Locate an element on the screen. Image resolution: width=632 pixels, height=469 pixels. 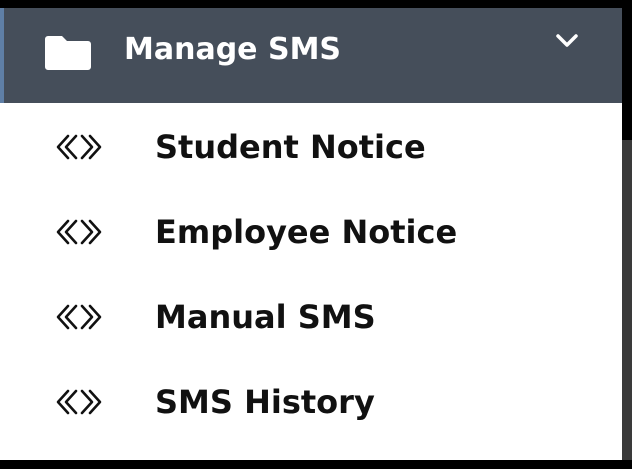
submenu-item-label: Employee Notice is located at coordinates (306, 232).